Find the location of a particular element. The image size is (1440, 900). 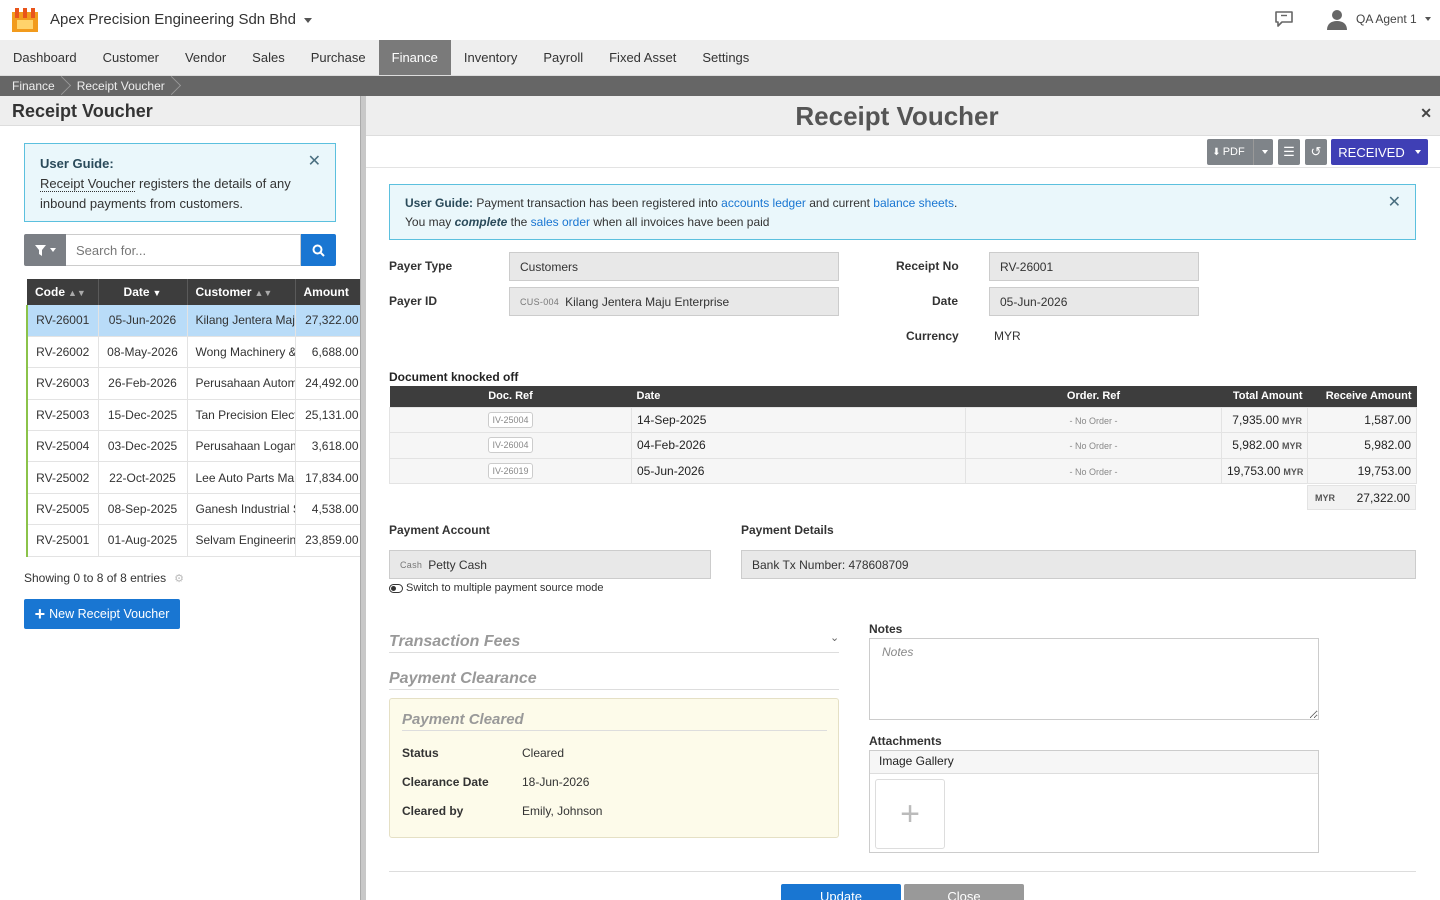

menu-vendor: Vendor is located at coordinates (205, 57).